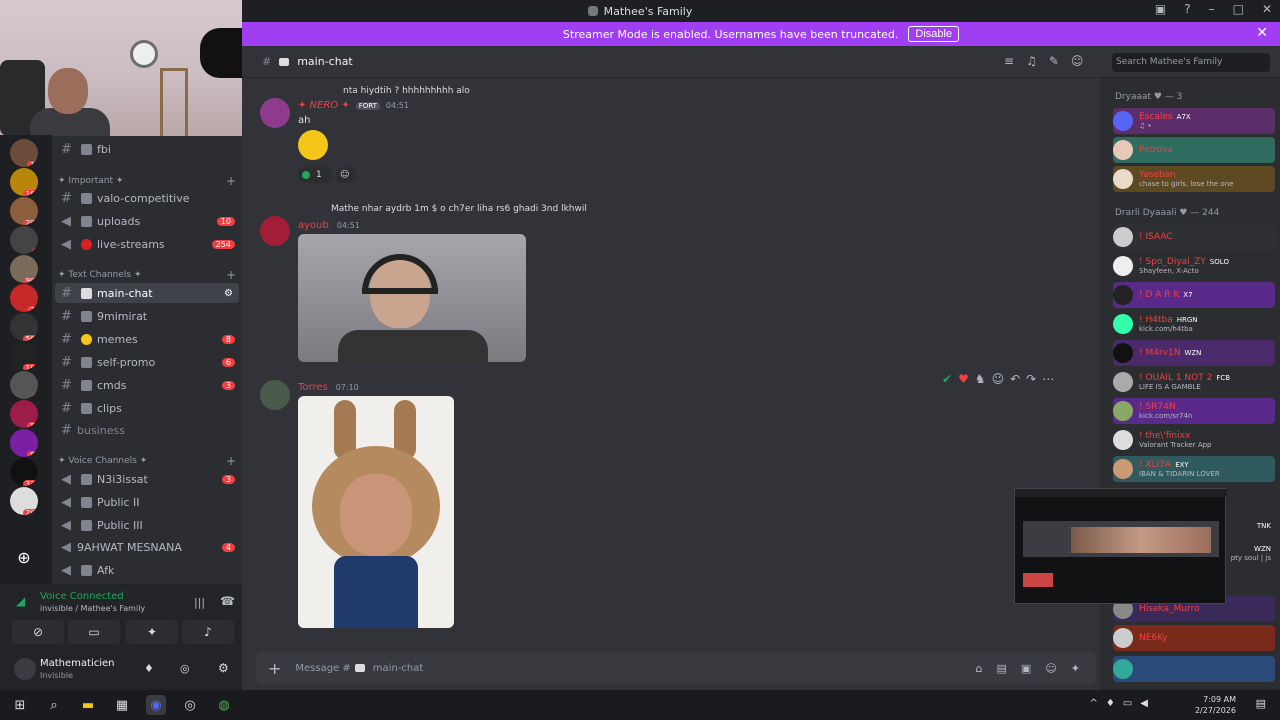 The height and width of the screenshot is (720, 1280). Describe the element at coordinates (1187, 9) in the screenshot. I see `help-icon: ?` at that location.